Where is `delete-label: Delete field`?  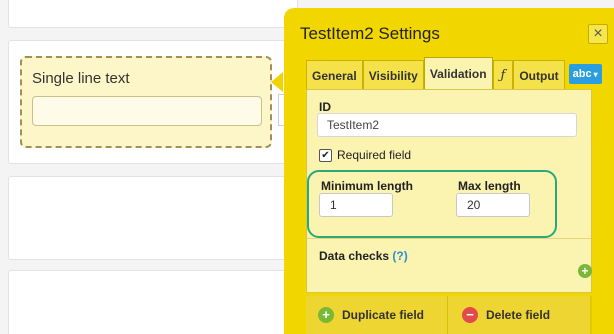 delete-label: Delete field is located at coordinates (518, 315).